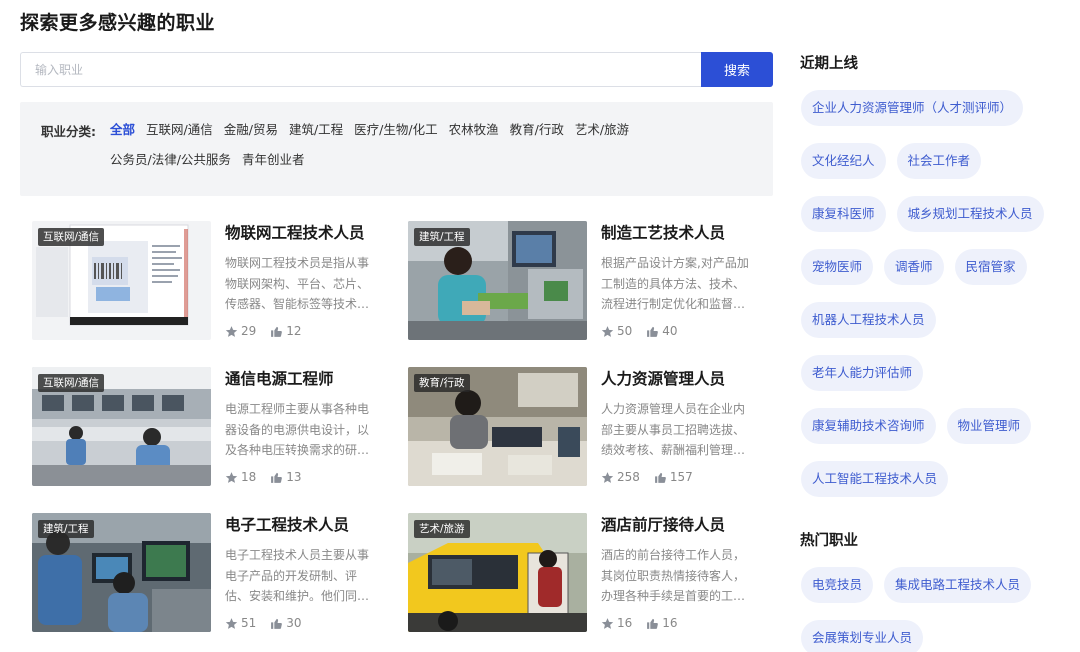  What do you see at coordinates (662, 331) in the screenshot?
I see `like-count: 40` at bounding box center [662, 331].